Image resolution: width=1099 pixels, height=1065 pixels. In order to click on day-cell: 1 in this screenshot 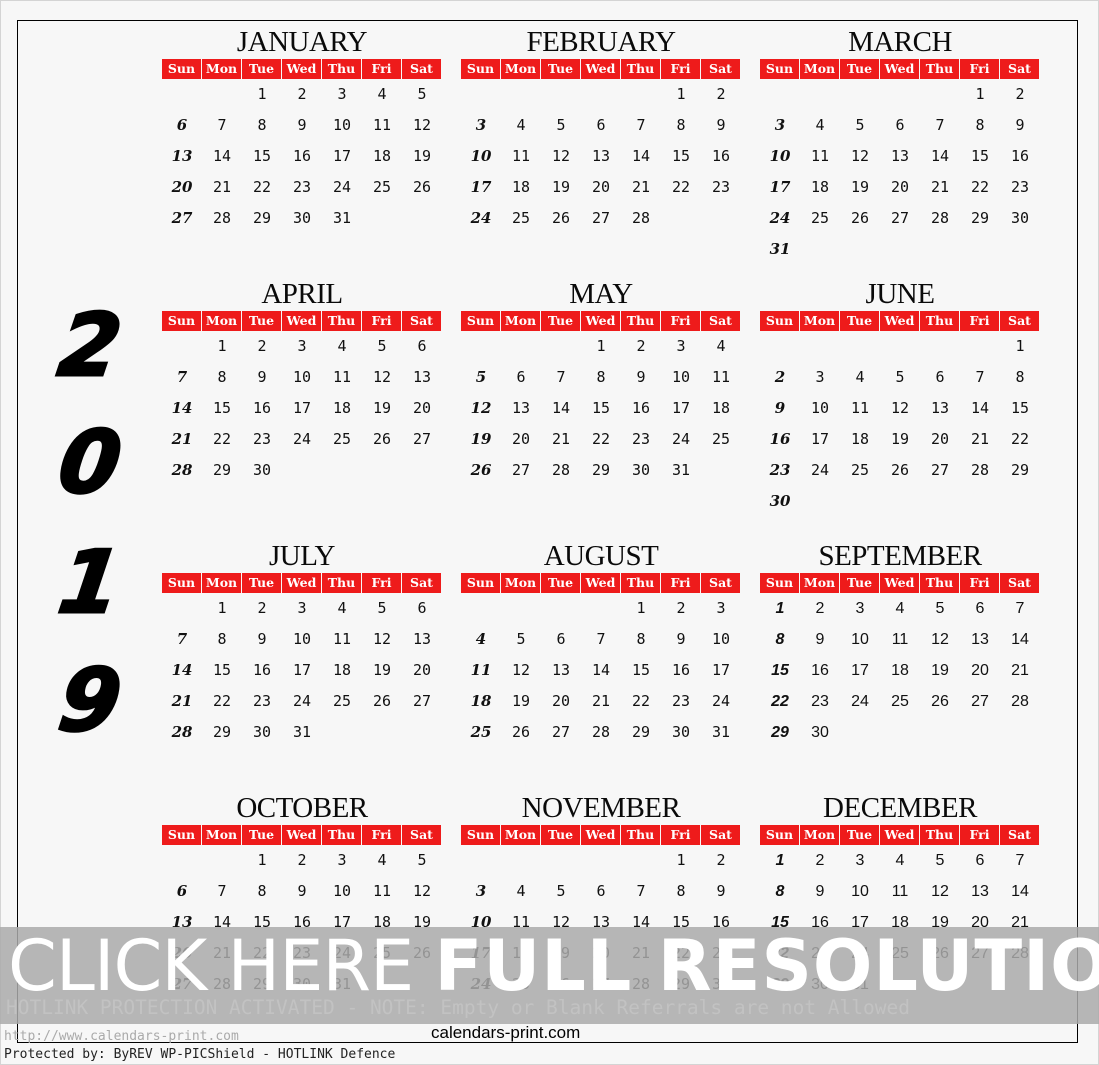, I will do `click(262, 94)`.